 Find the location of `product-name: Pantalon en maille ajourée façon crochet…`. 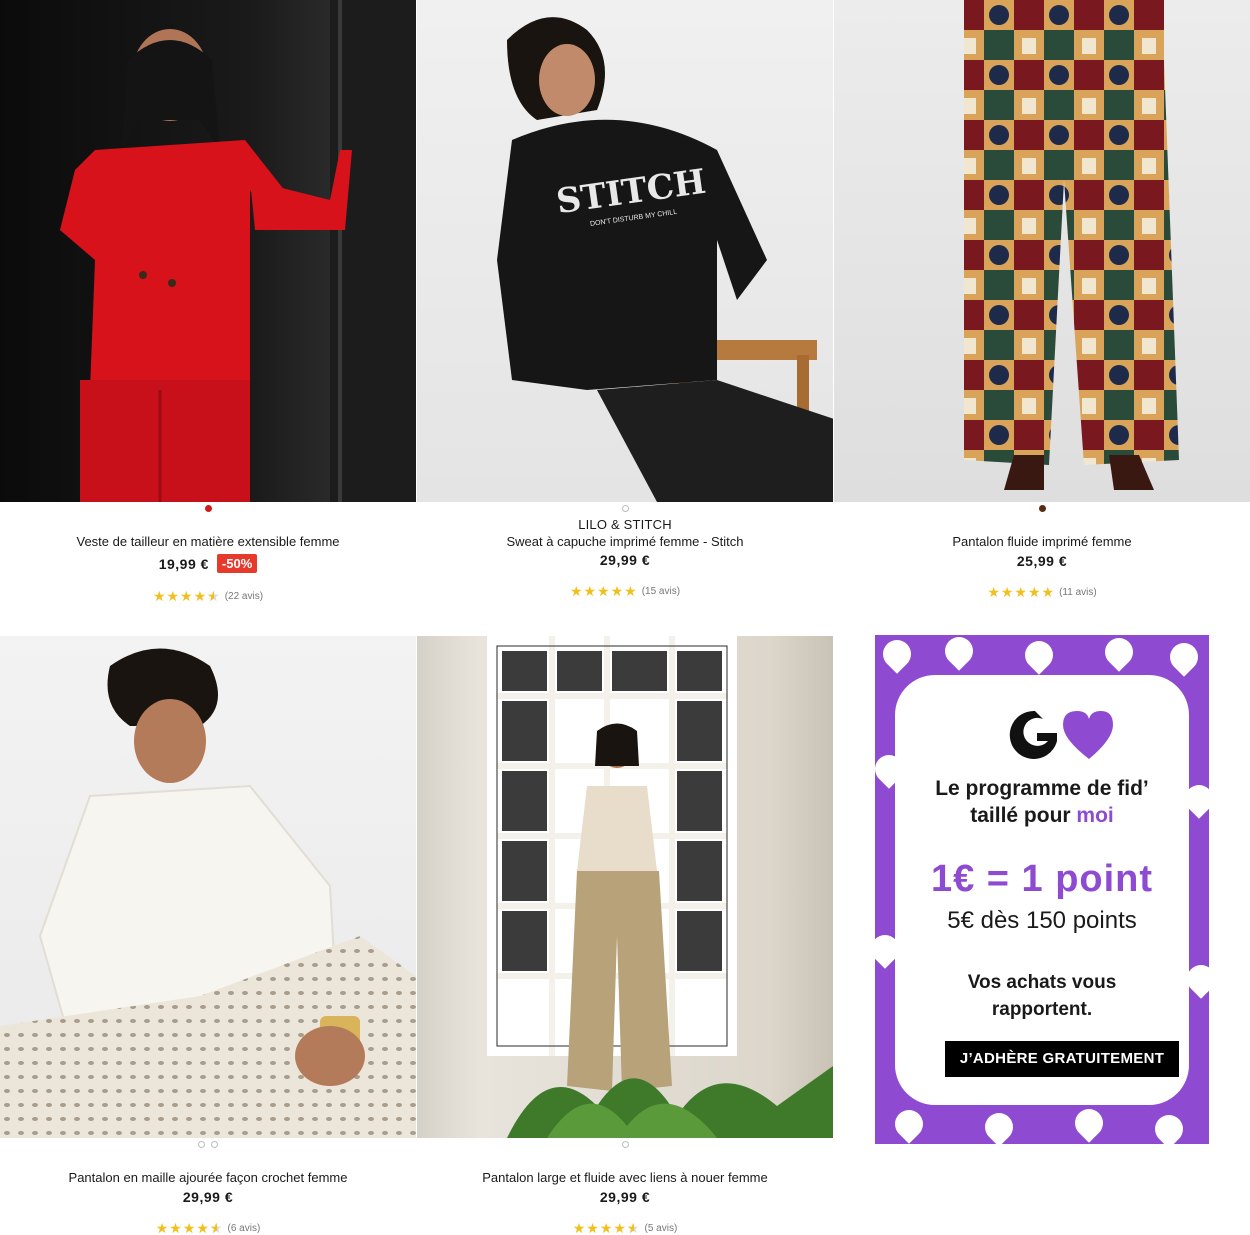

product-name: Pantalon en maille ajourée façon crochet… is located at coordinates (208, 1177).